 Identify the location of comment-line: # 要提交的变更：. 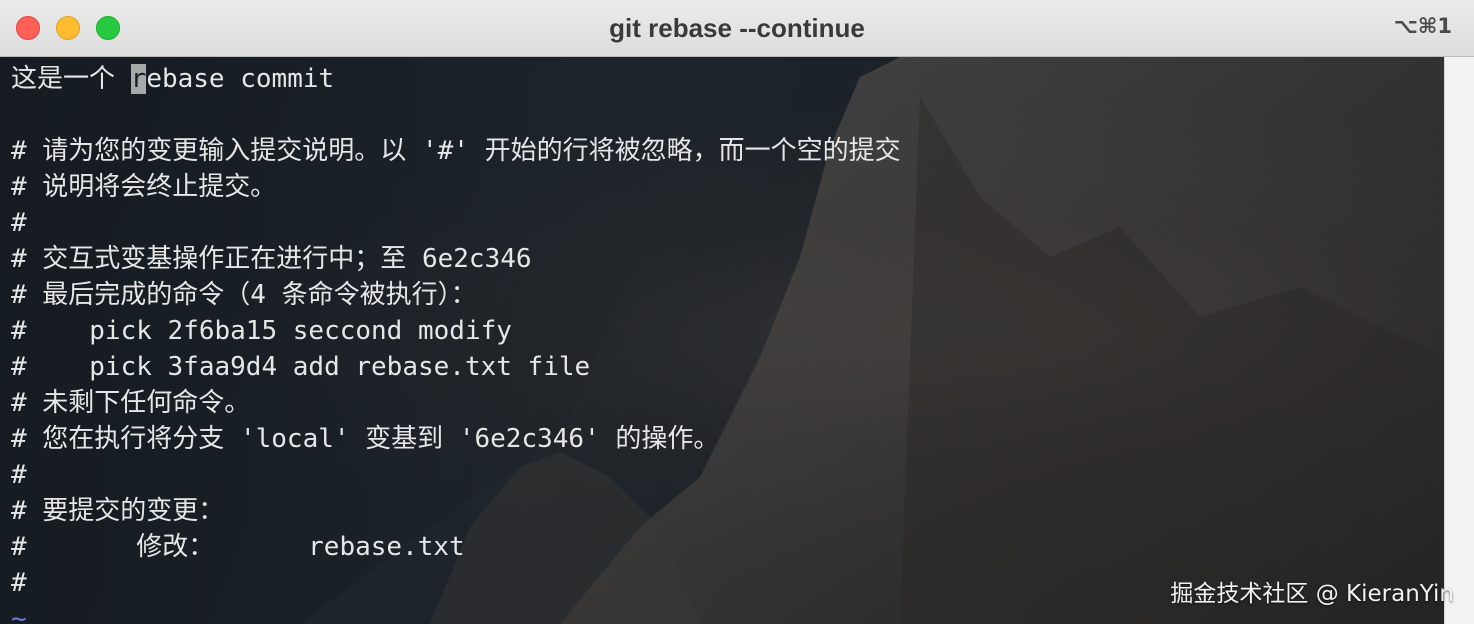
(118, 511).